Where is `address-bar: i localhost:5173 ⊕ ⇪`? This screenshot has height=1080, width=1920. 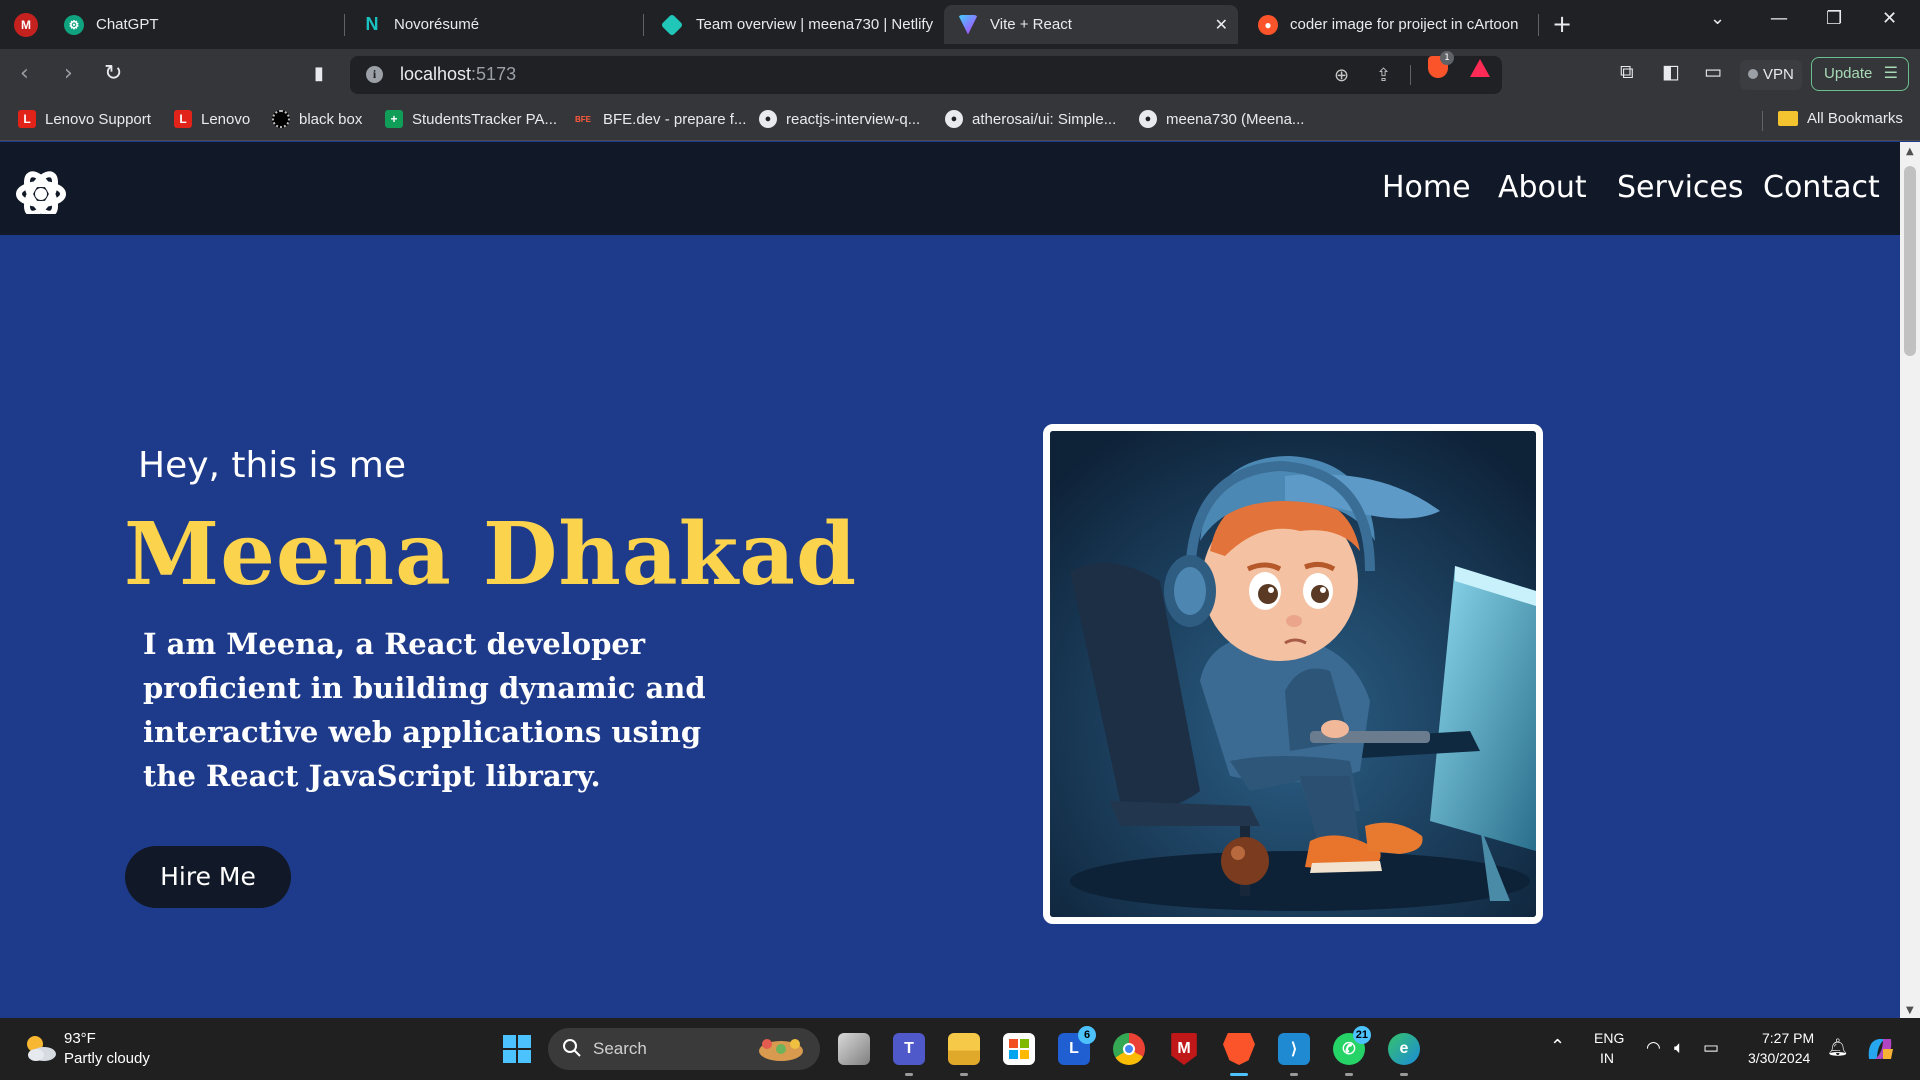 address-bar: i localhost:5173 ⊕ ⇪ is located at coordinates (926, 75).